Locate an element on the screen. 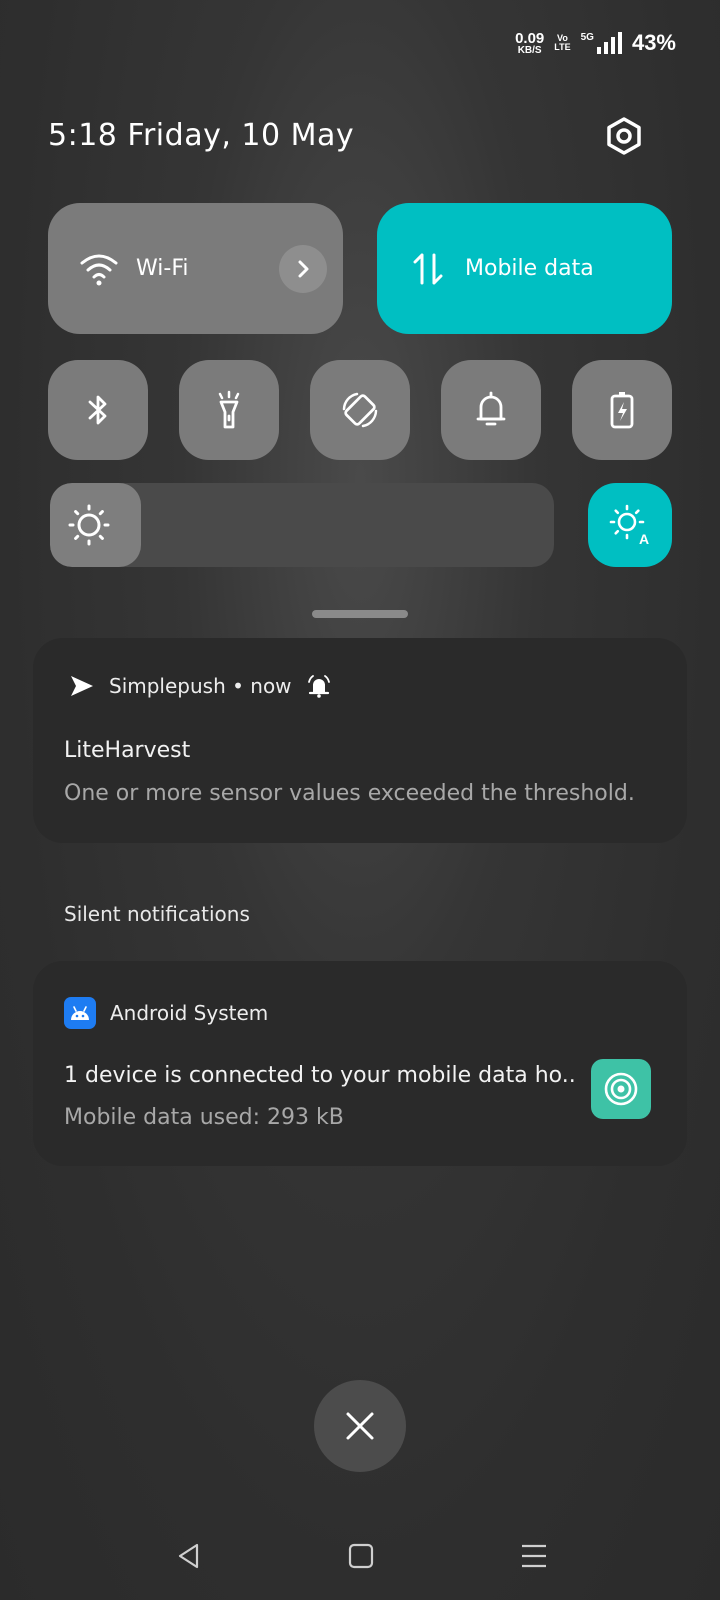  nav-home-button is located at coordinates (361, 1556).